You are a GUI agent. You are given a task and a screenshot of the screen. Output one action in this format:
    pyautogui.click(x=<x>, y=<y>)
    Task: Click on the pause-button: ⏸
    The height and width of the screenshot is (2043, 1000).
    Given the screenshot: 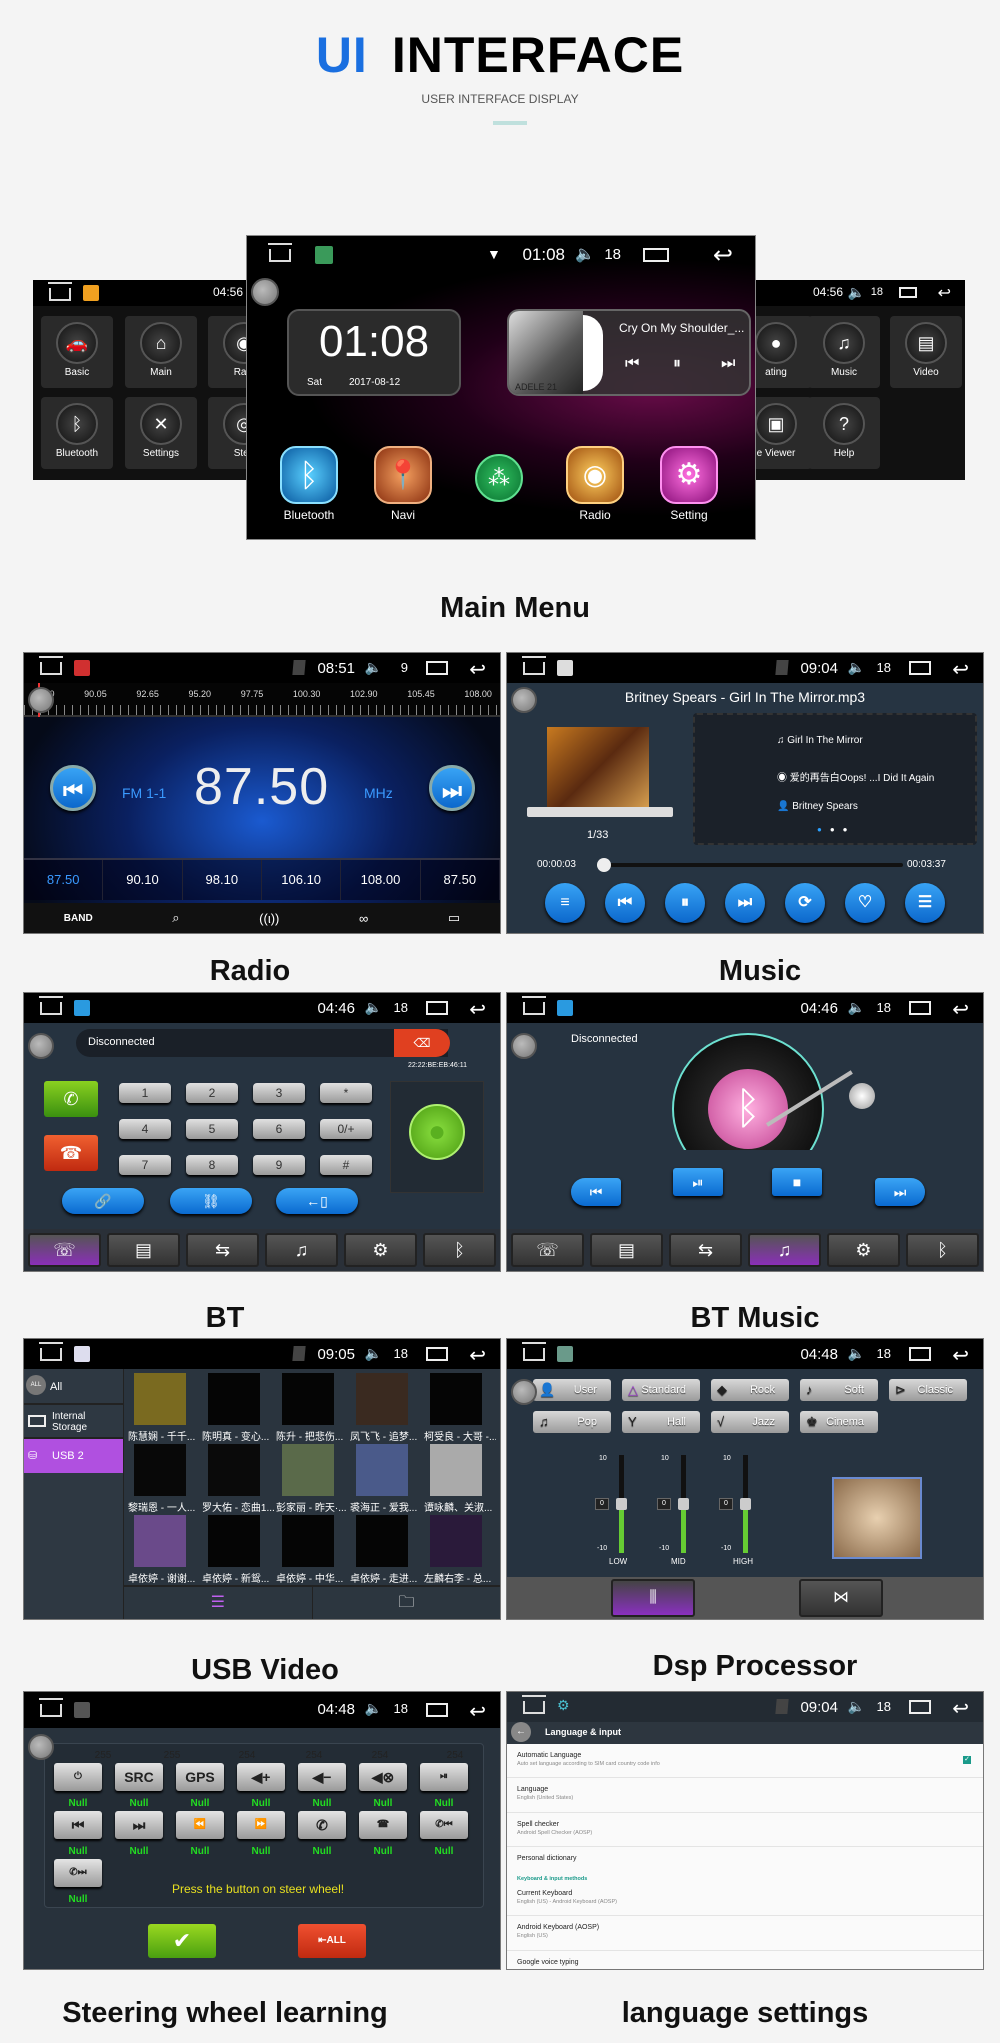 What is the action you would take?
    pyautogui.click(x=685, y=903)
    